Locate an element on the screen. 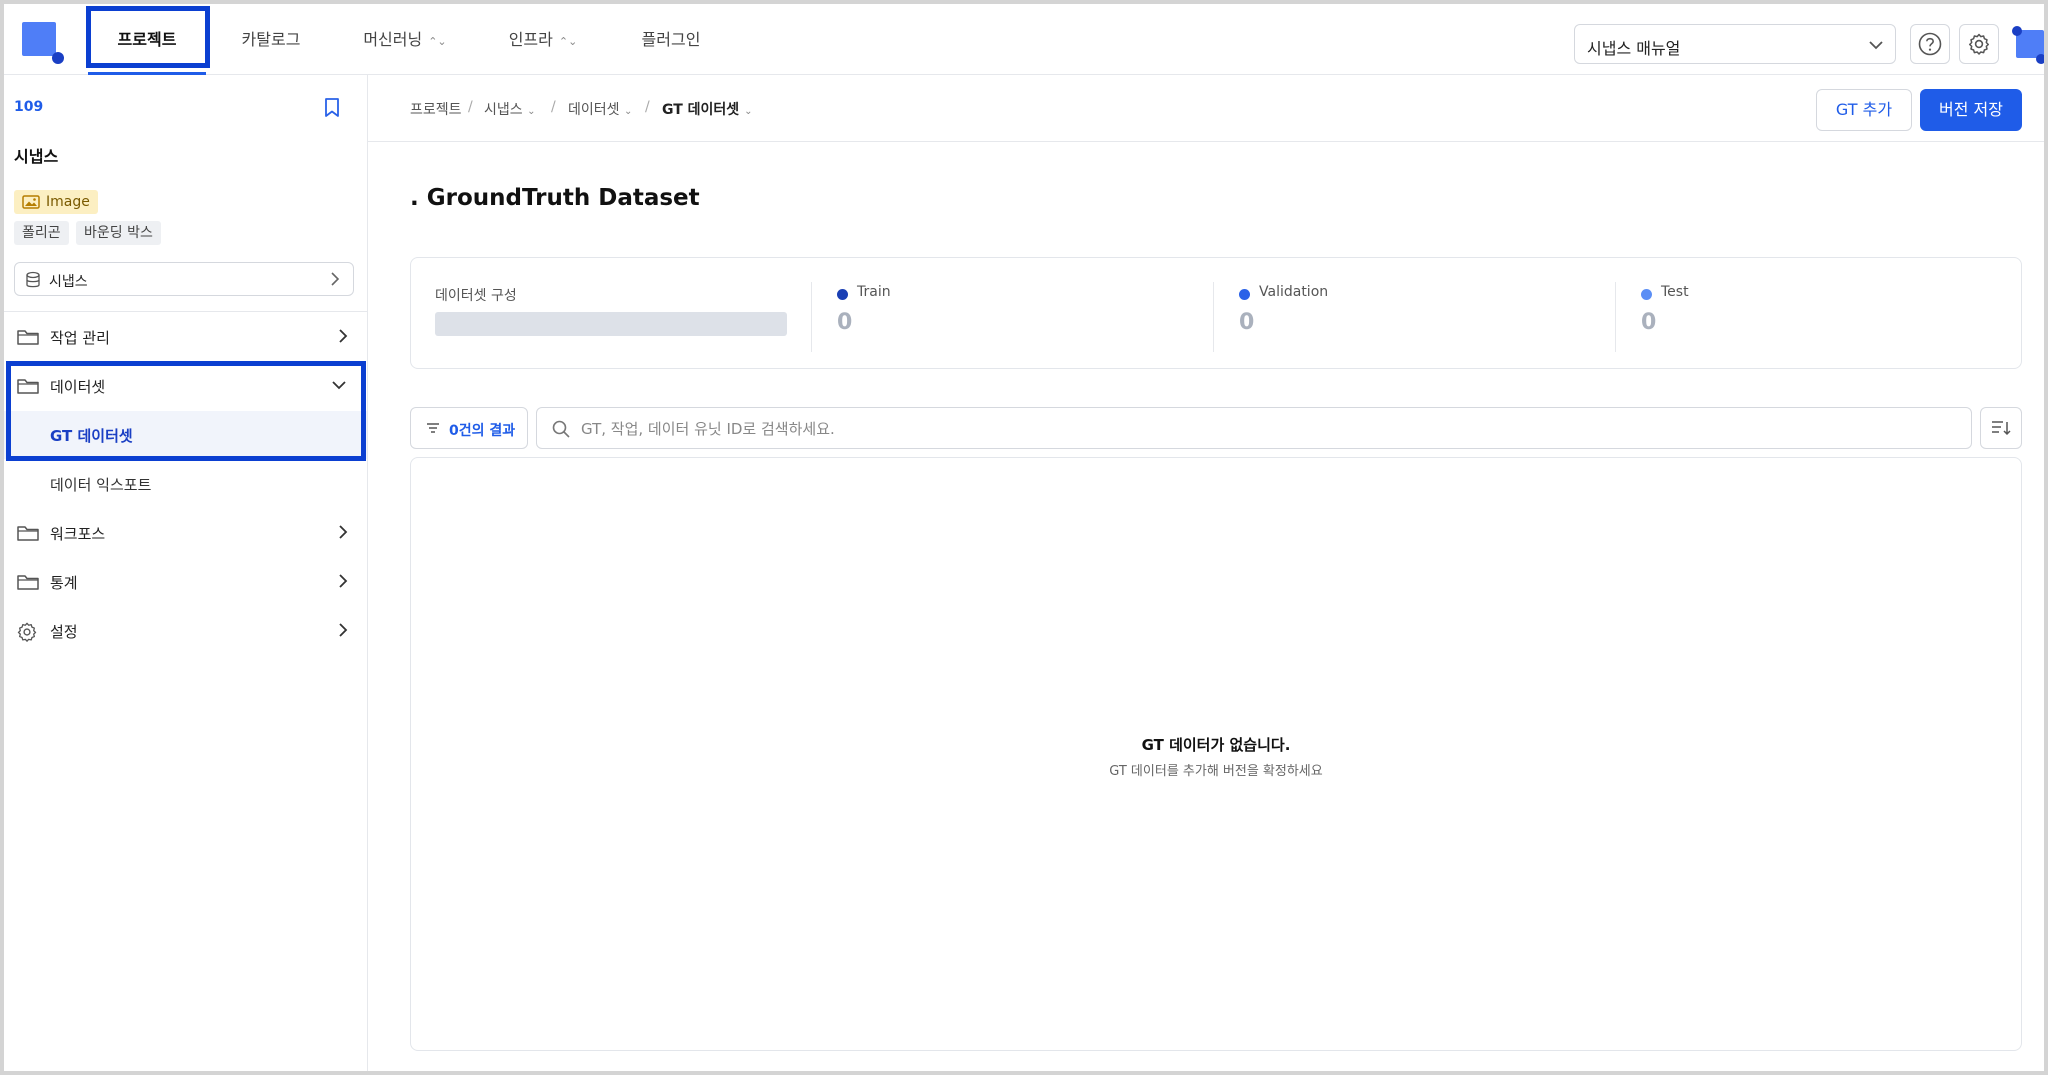 Image resolution: width=2048 pixels, height=1075 pixels. validation-value: 0 is located at coordinates (1247, 322).